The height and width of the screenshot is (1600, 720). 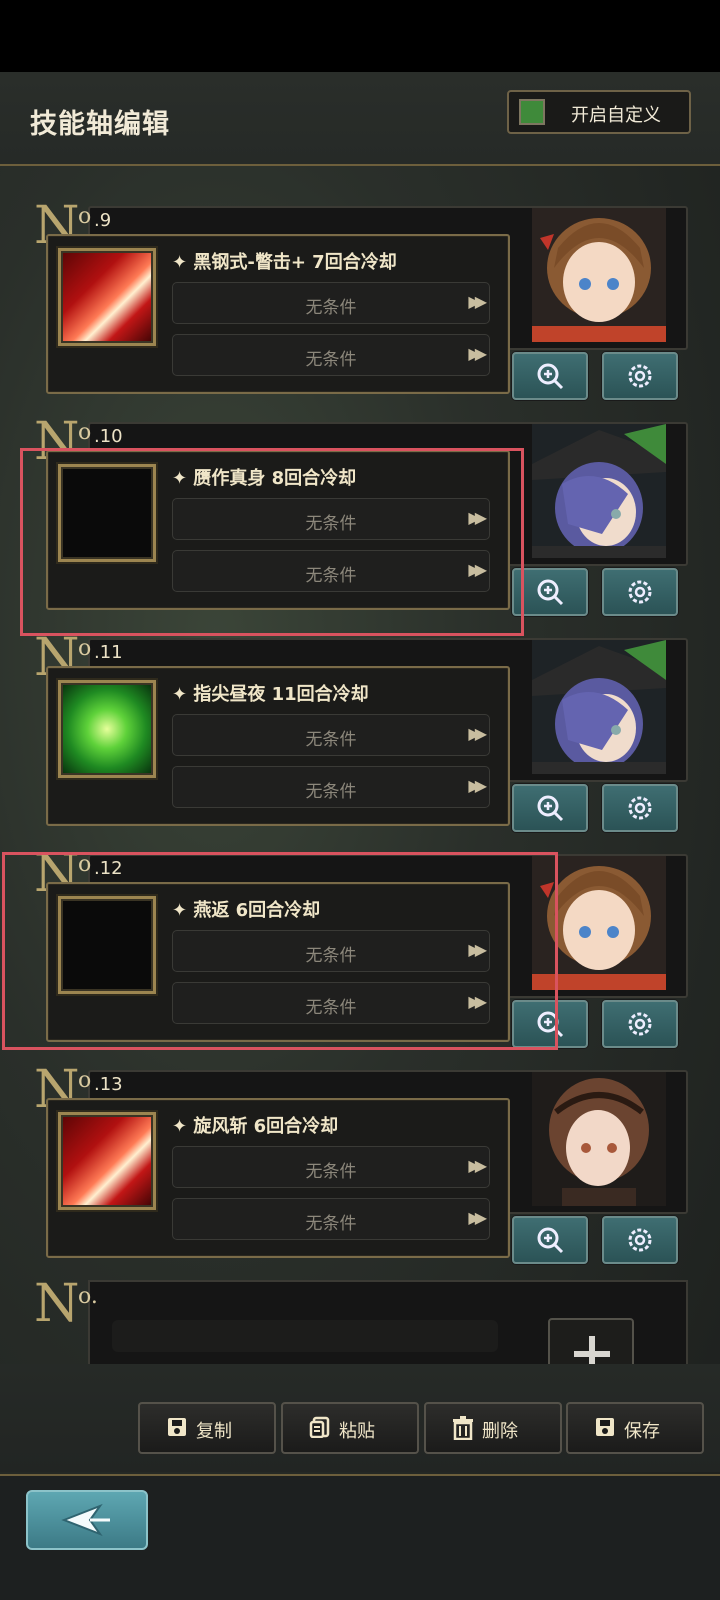 I want to click on copy-label: 复制, so click(x=214, y=1431).